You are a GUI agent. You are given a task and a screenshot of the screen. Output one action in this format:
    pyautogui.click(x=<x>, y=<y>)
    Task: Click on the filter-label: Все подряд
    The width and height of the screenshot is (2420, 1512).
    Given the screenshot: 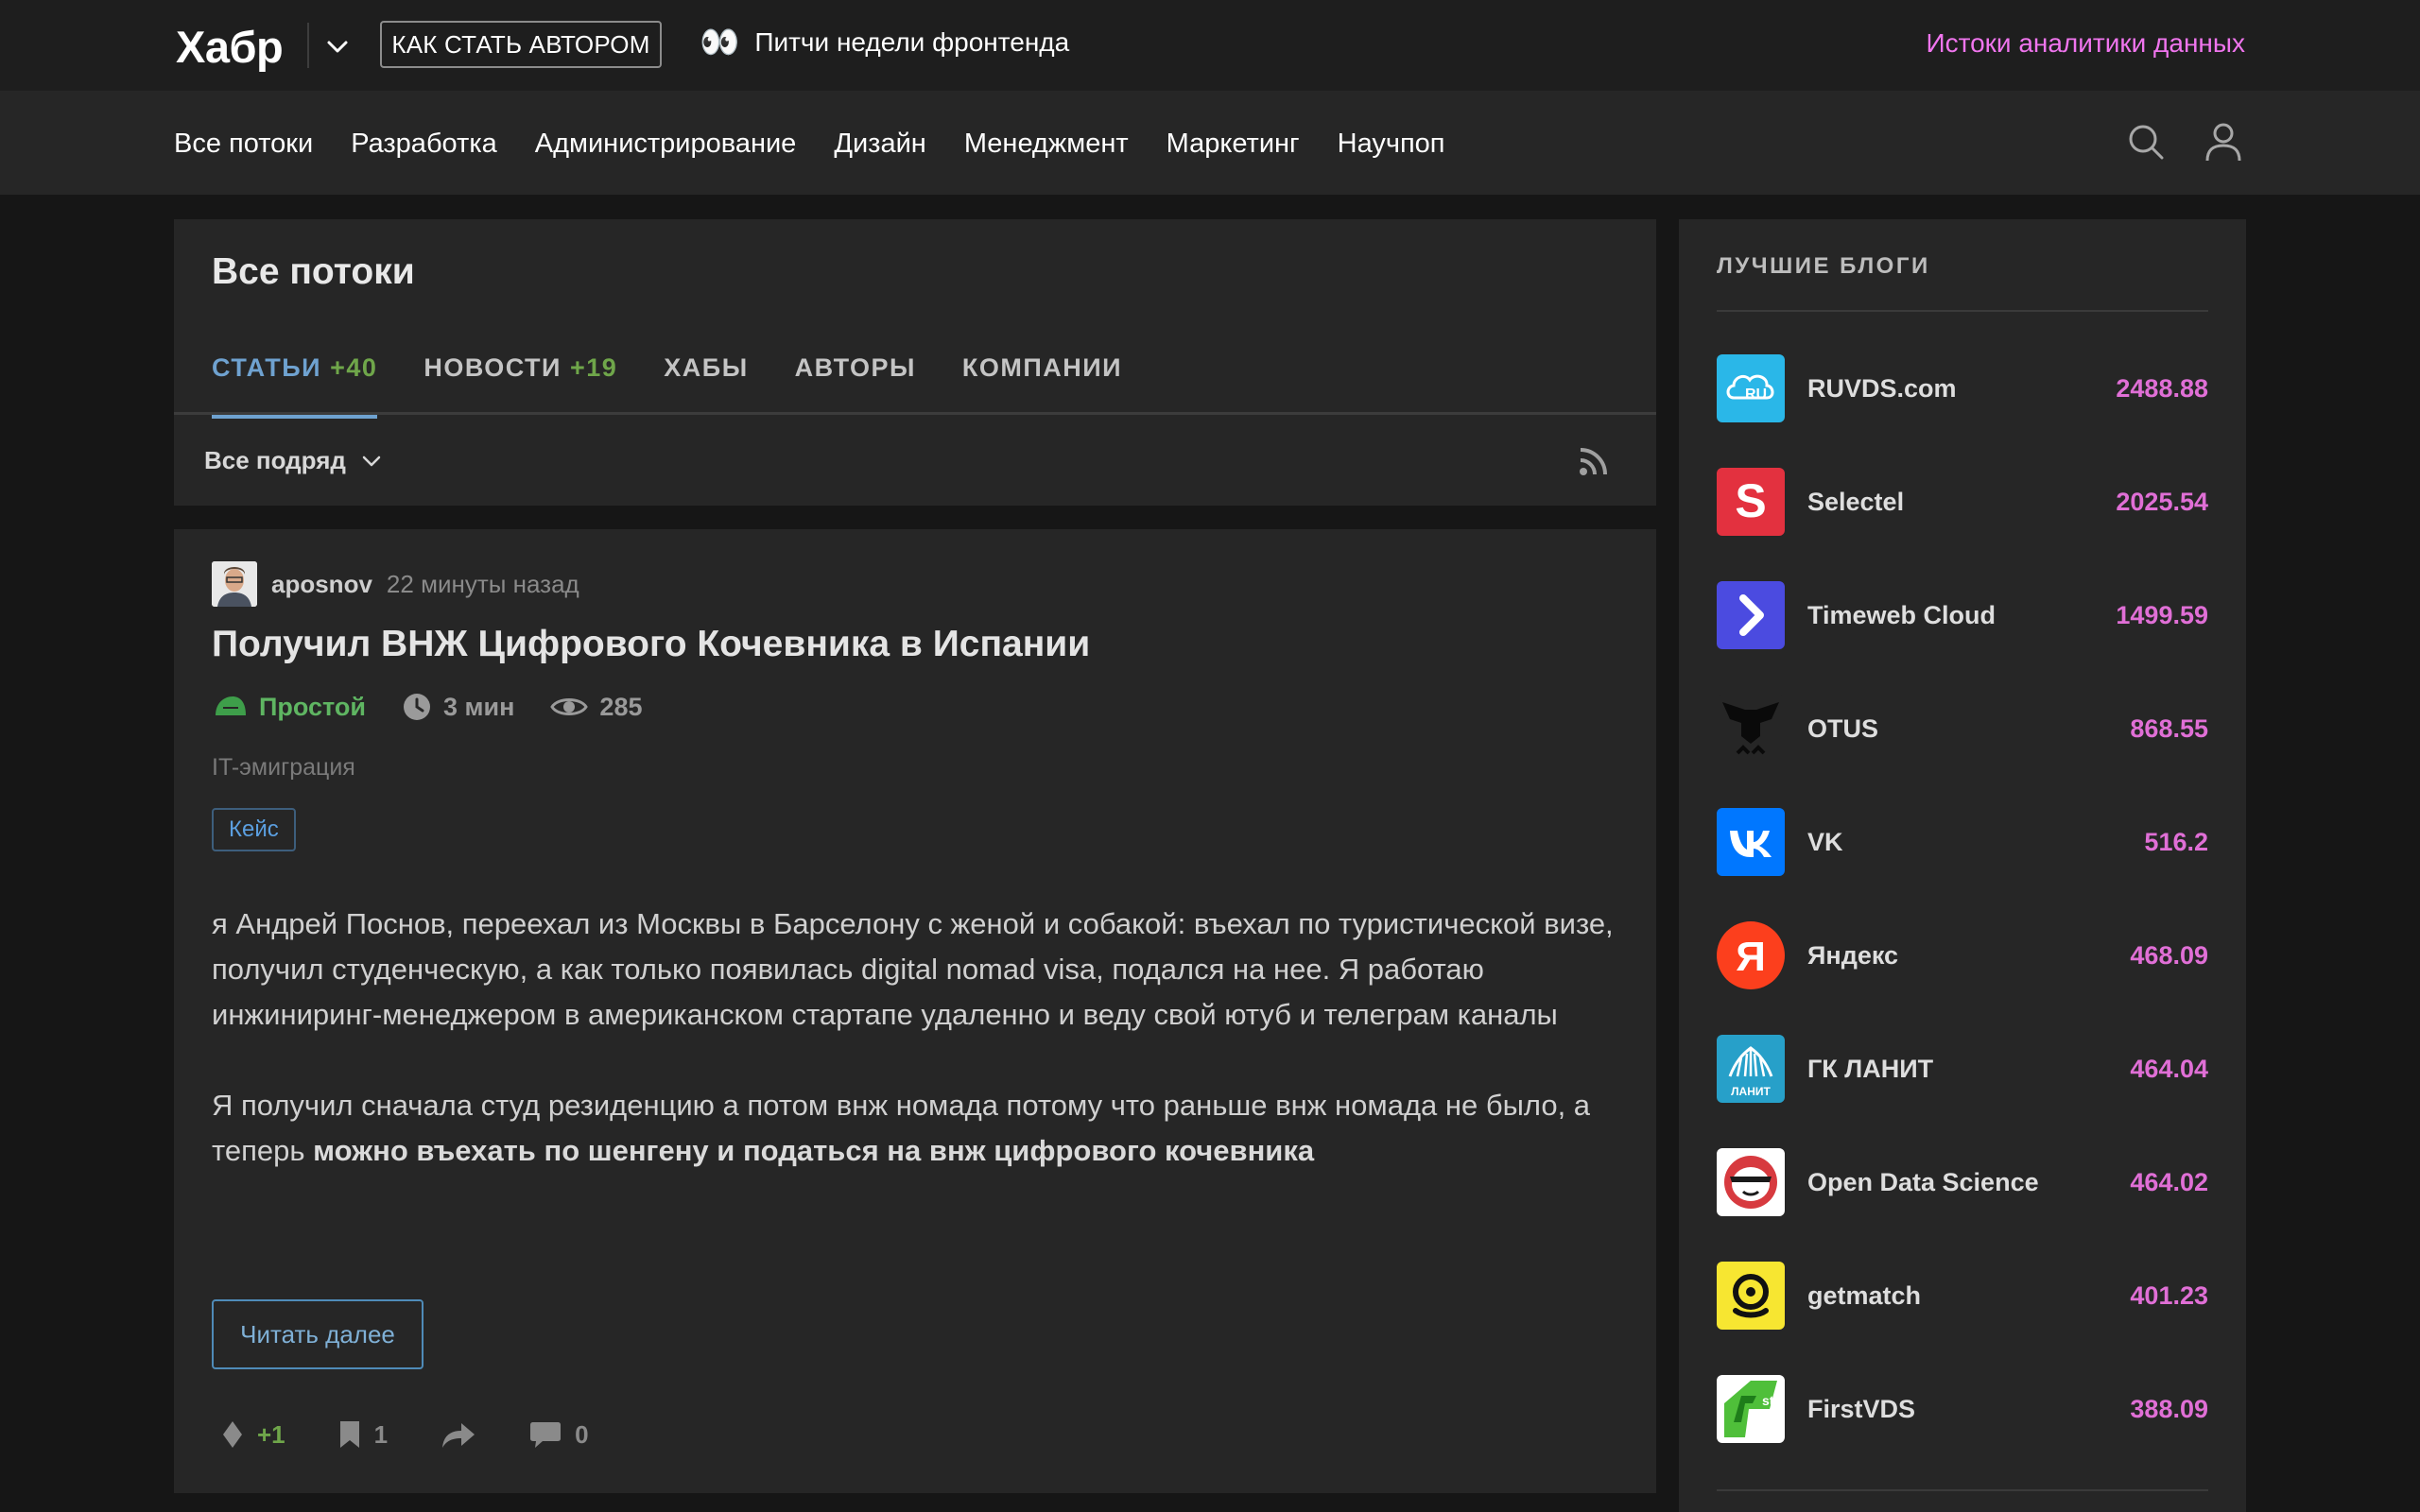 What is the action you would take?
    pyautogui.click(x=275, y=460)
    